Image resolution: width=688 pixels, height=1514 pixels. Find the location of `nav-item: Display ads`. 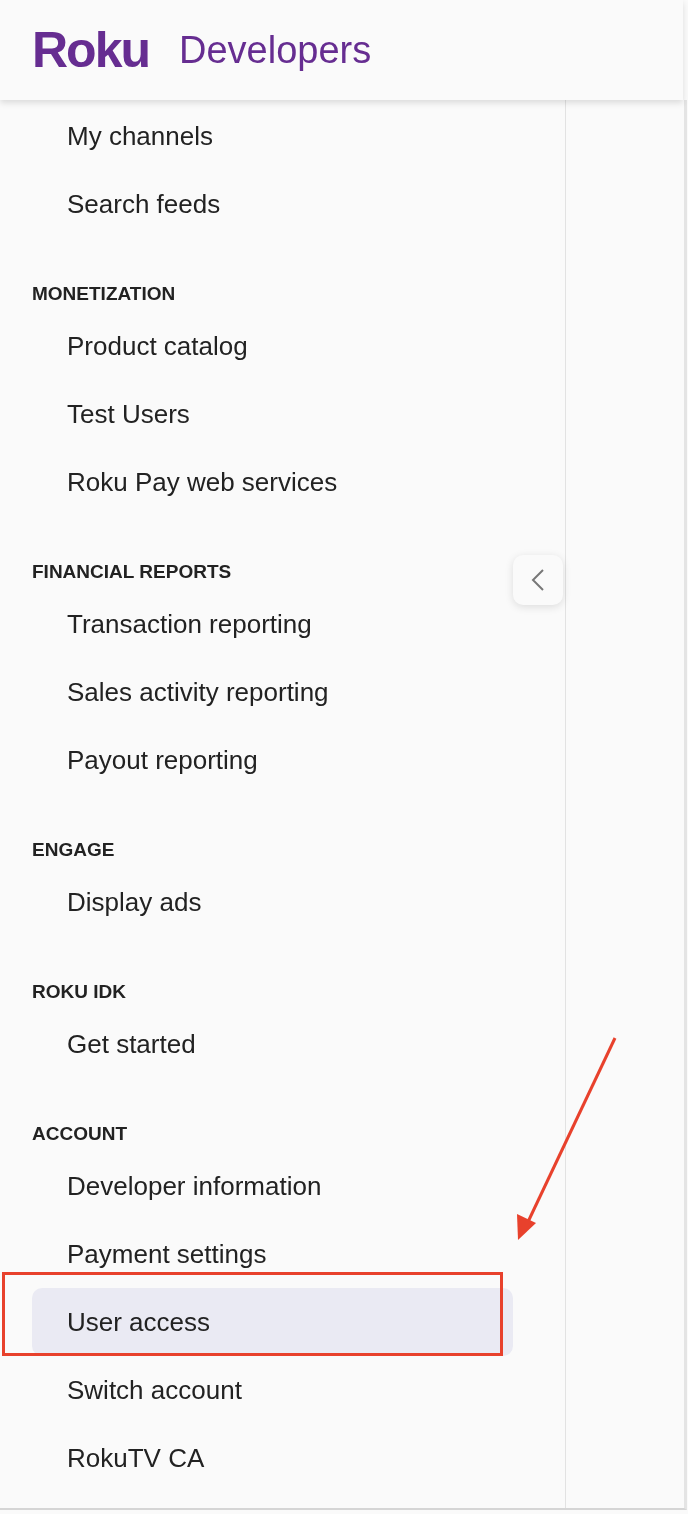

nav-item: Display ads is located at coordinates (272, 902).